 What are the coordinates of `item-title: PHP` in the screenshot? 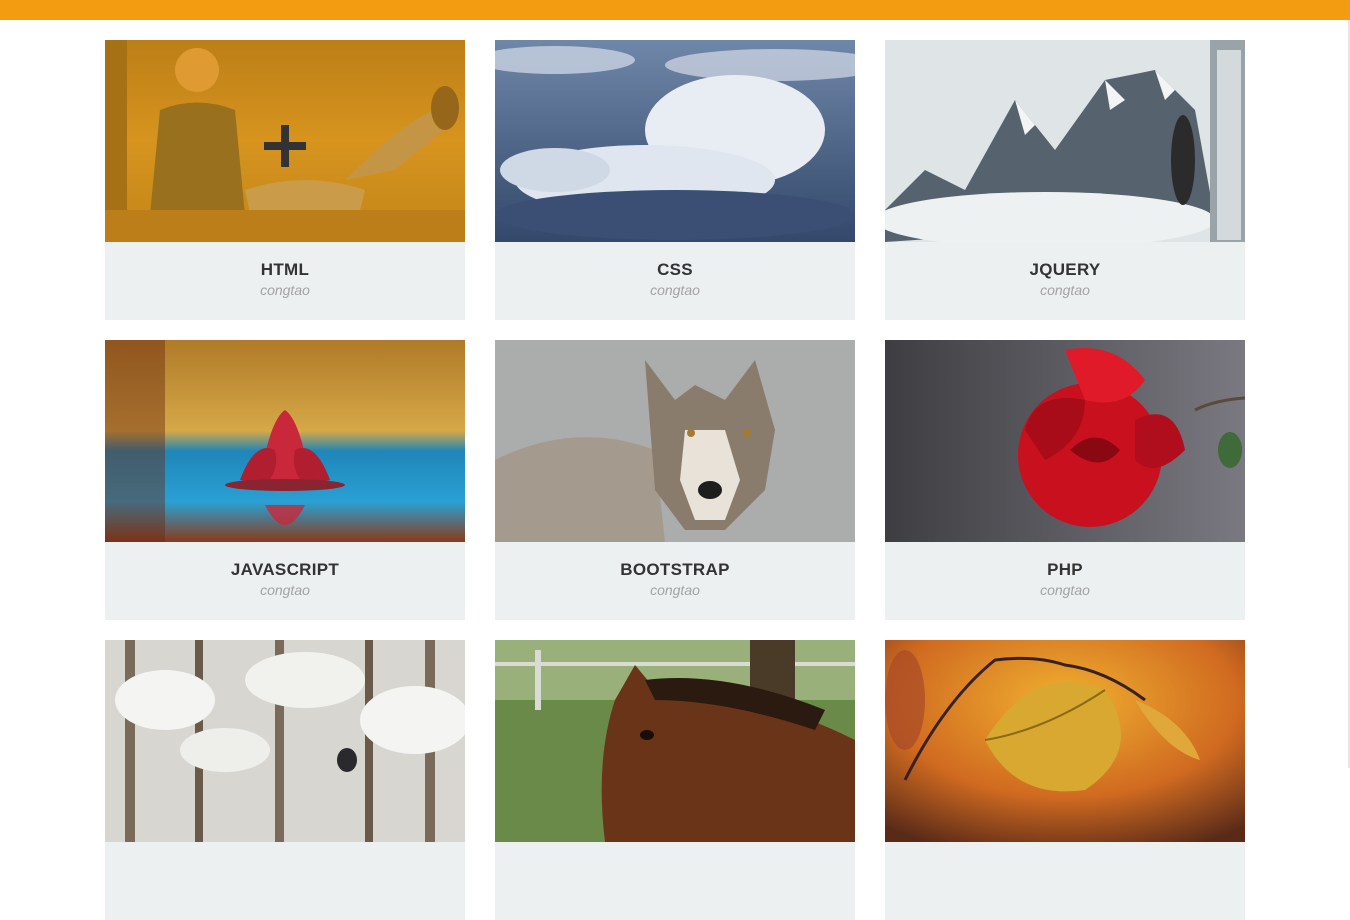 It's located at (1065, 570).